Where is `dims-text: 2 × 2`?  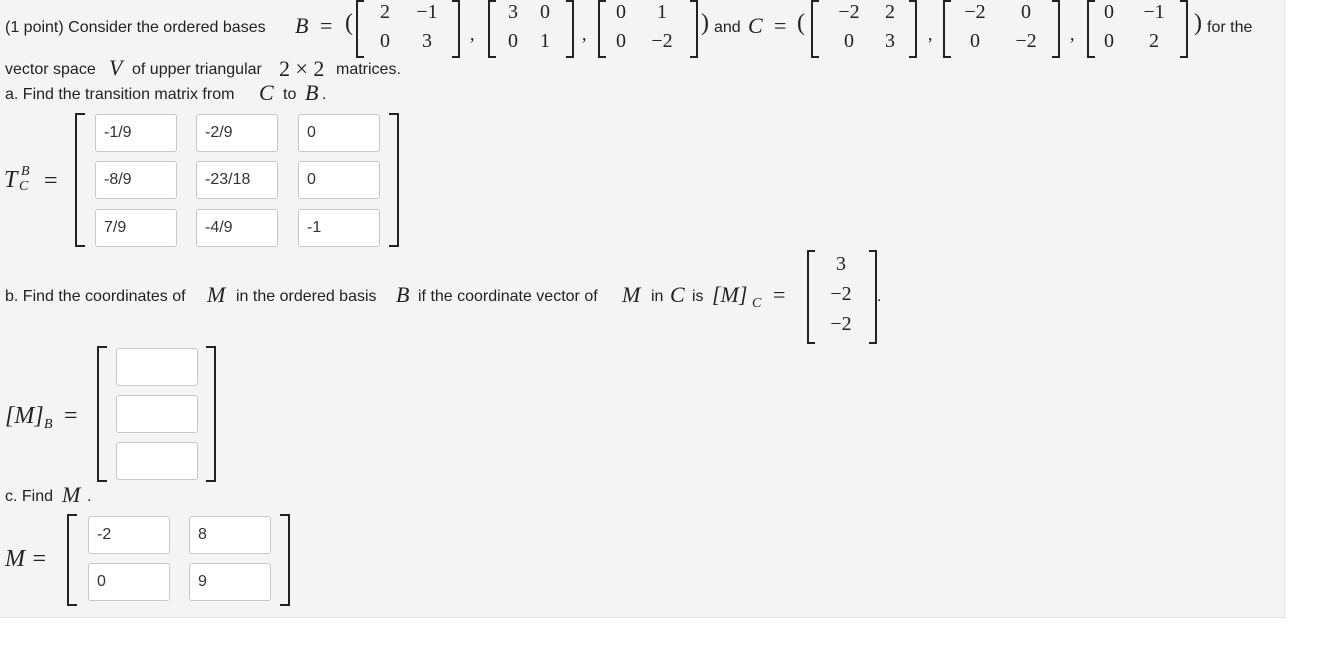
dims-text: 2 × 2 is located at coordinates (302, 68).